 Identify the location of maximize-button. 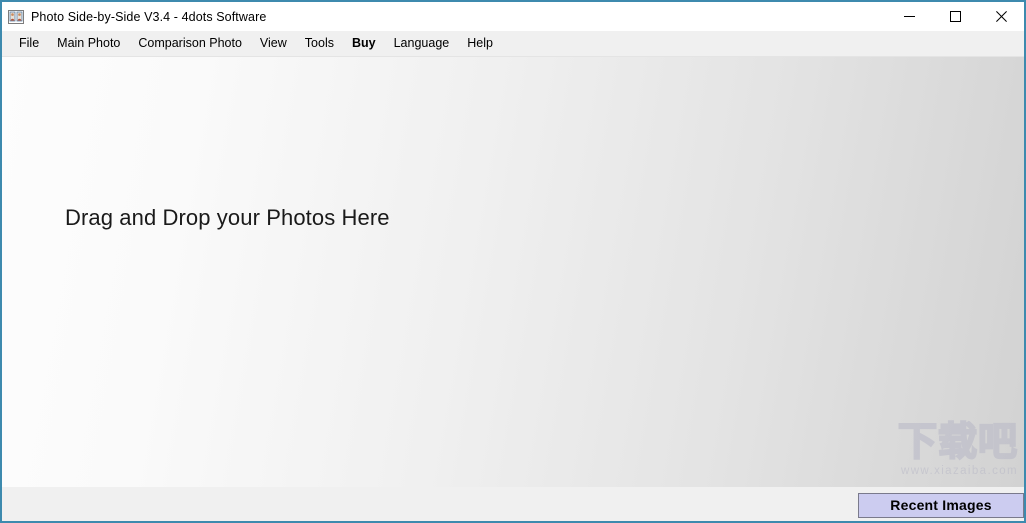
(955, 16).